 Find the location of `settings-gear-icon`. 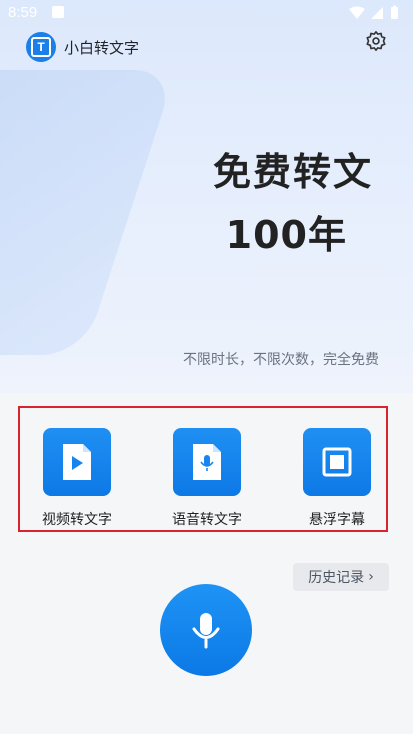

settings-gear-icon is located at coordinates (376, 41).